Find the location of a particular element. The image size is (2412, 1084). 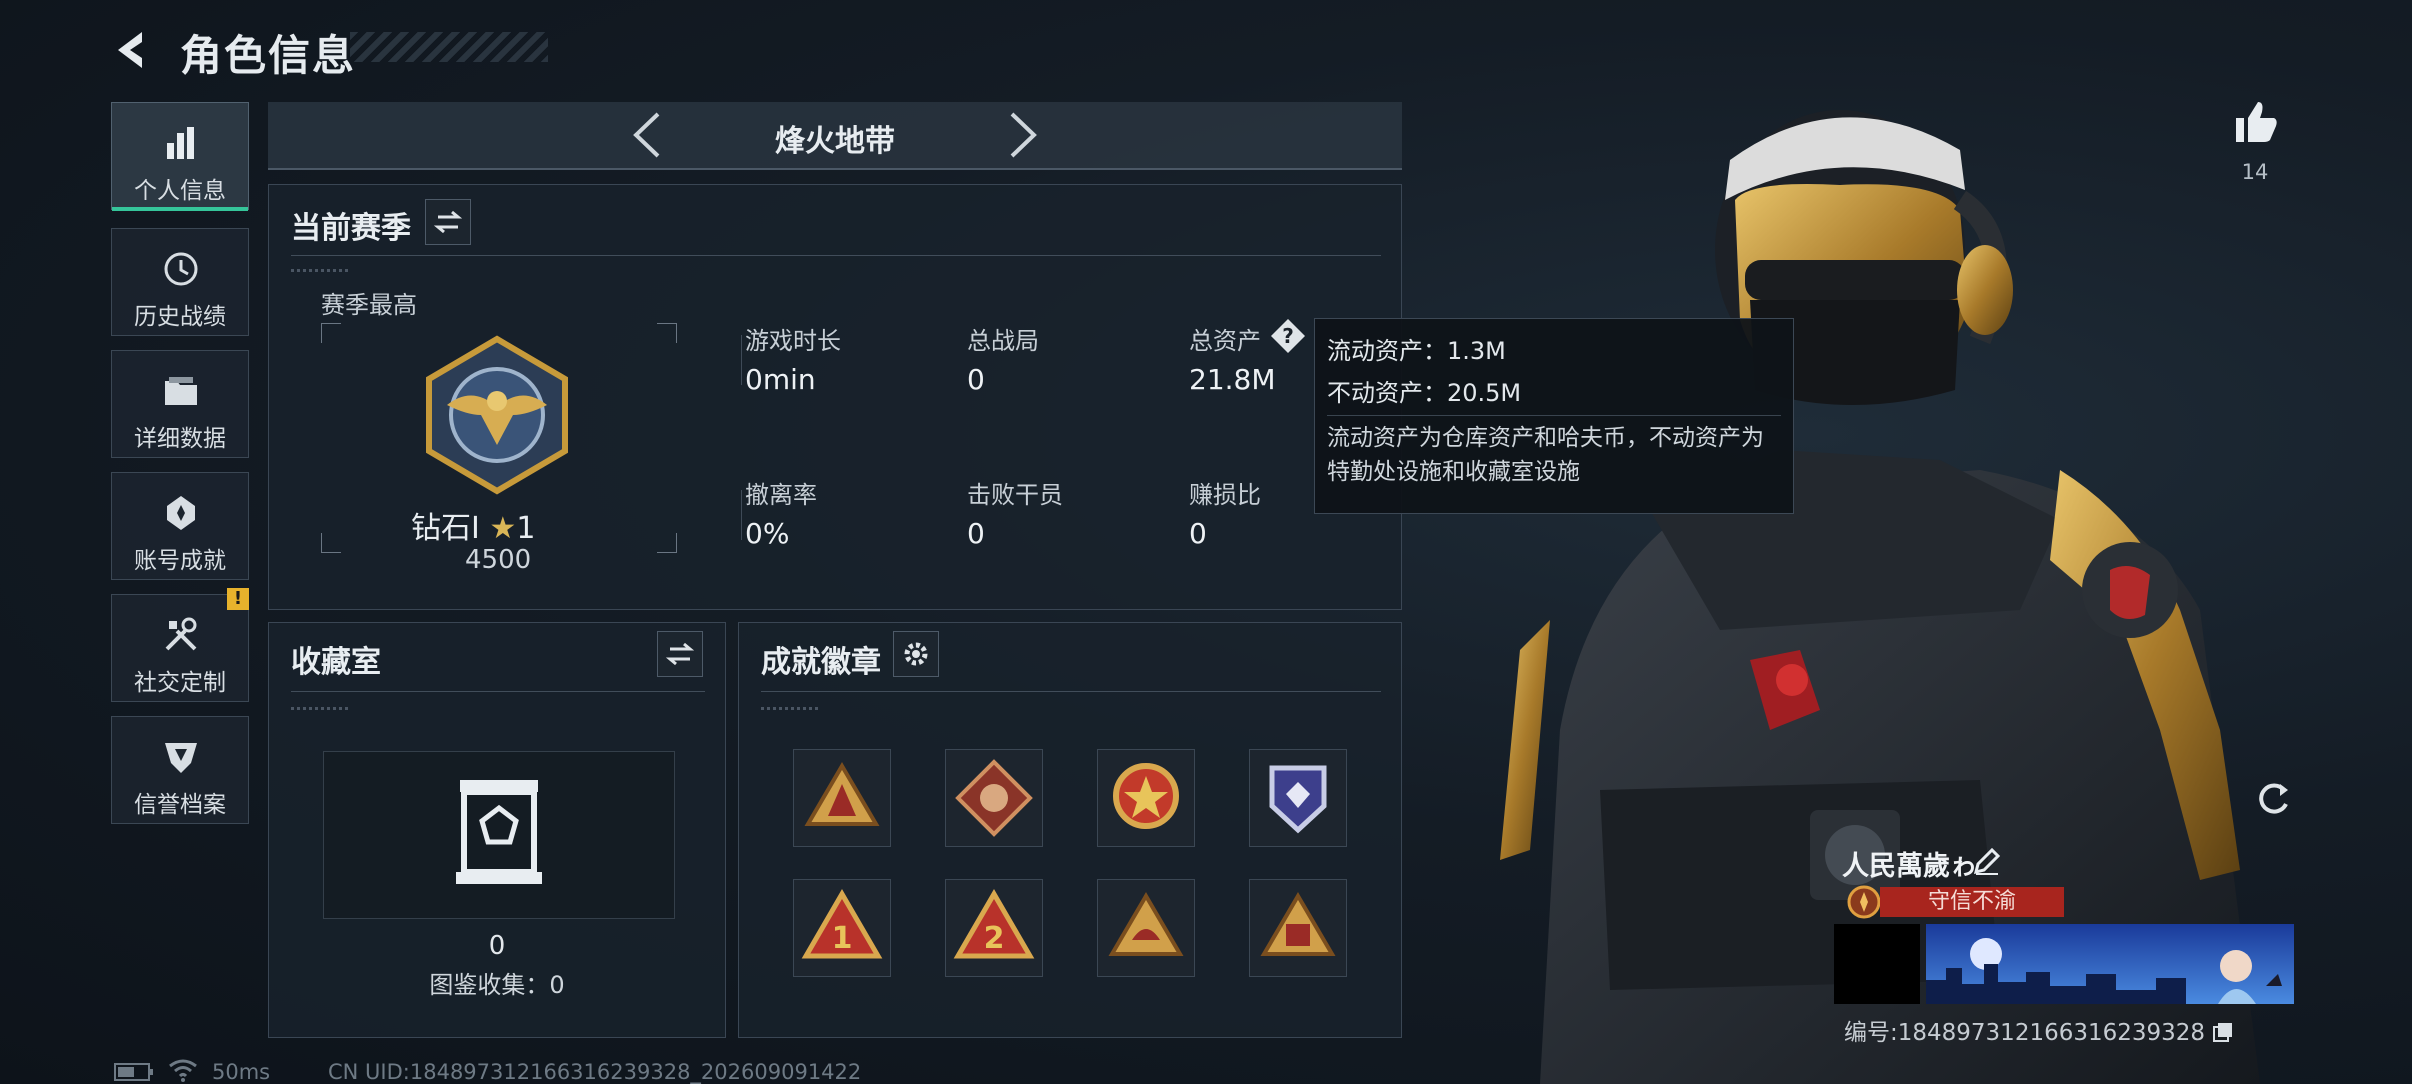

edit-pencil-icon is located at coordinates (1987, 861).